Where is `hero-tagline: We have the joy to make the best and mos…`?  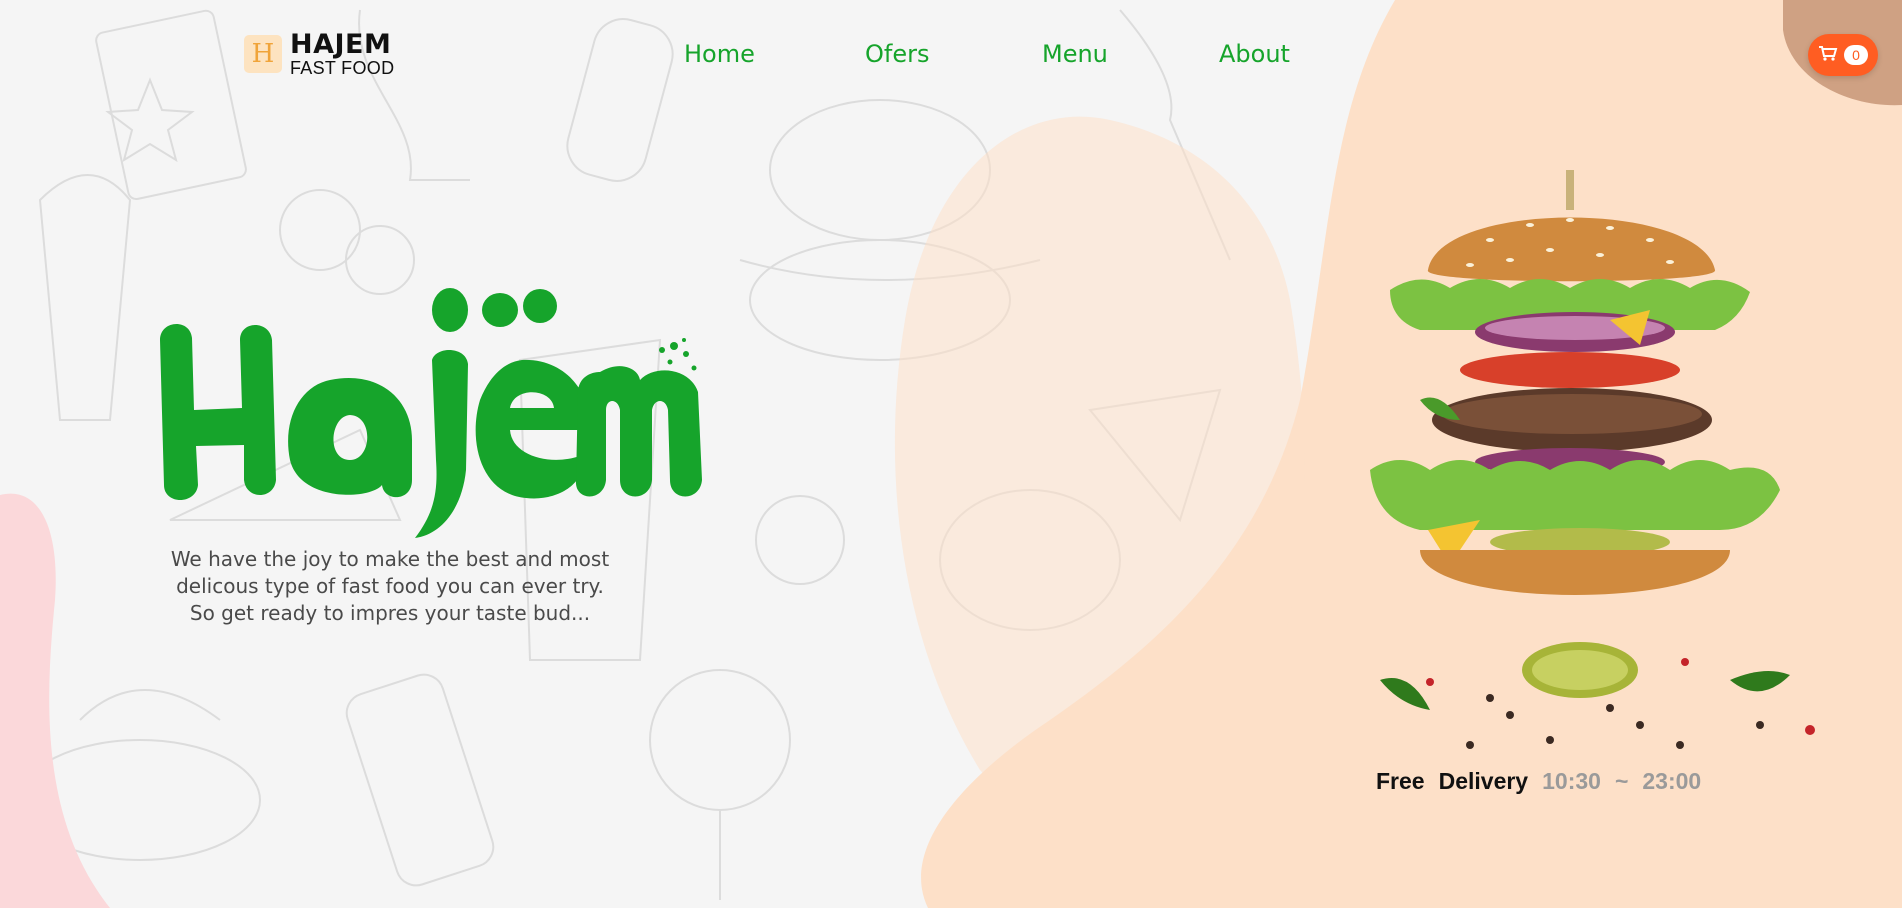
hero-tagline: We have the joy to make the best and mos… is located at coordinates (390, 586).